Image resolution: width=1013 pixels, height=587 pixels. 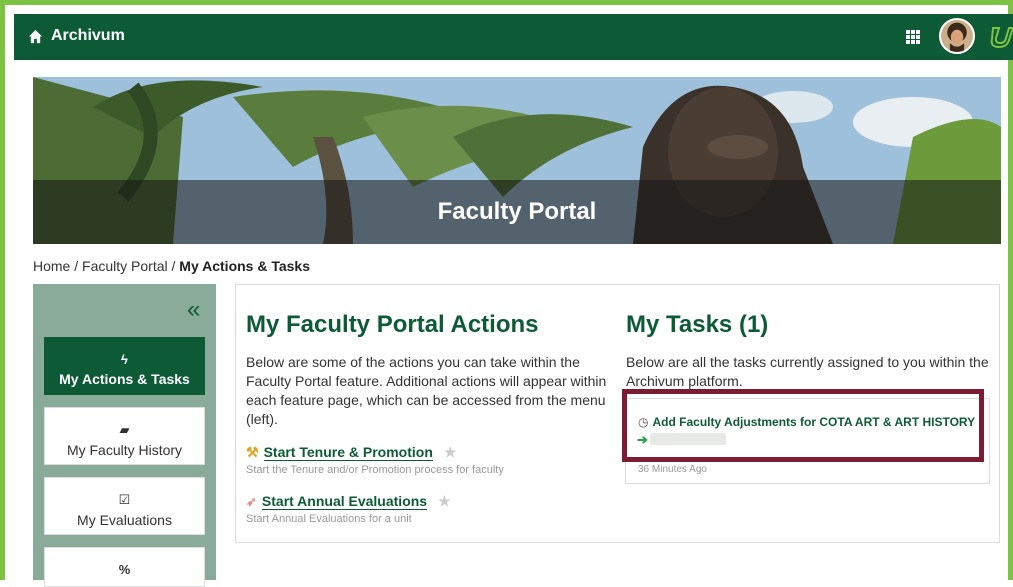 What do you see at coordinates (513, 37) in the screenshot?
I see `top-navbar: Archivum` at bounding box center [513, 37].